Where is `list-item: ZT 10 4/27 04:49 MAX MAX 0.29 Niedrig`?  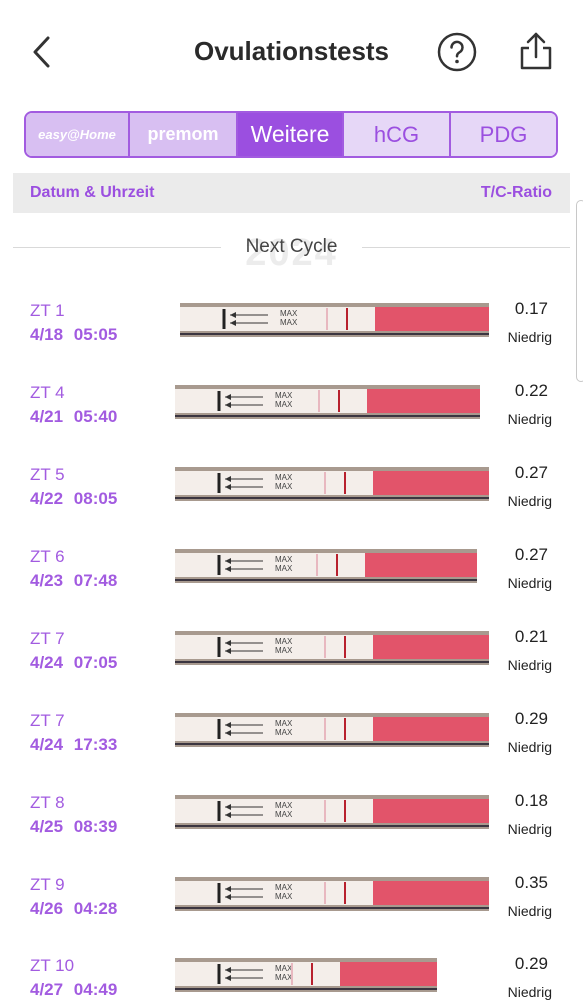 list-item: ZT 10 4/27 04:49 MAX MAX 0.29 Niedrig is located at coordinates (291, 977).